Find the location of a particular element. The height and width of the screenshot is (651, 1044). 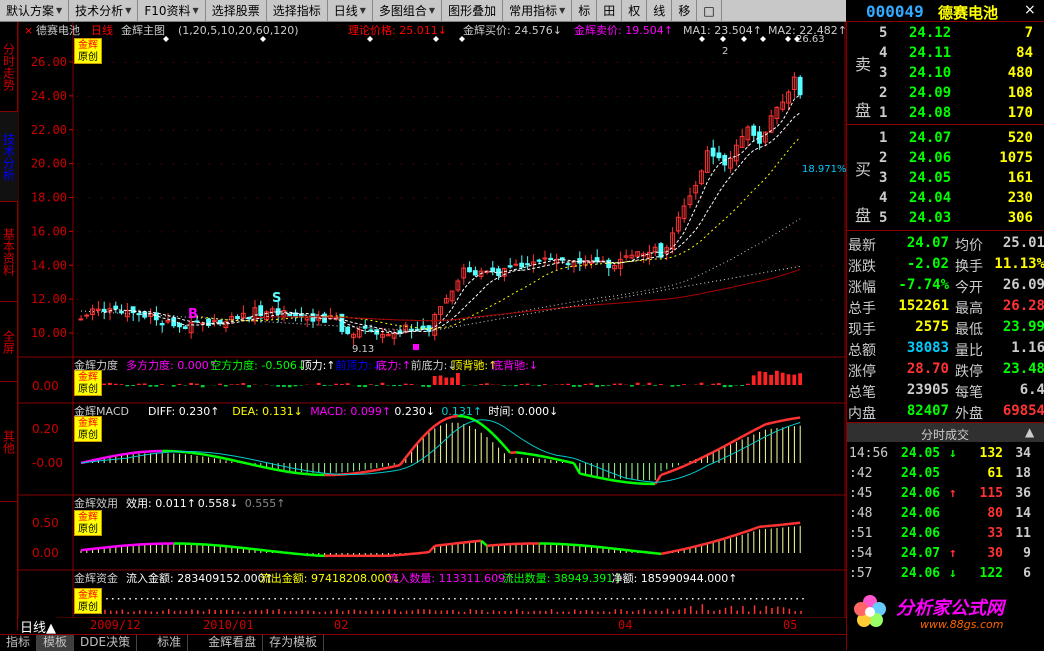

side-tab-1: 技术分析 is located at coordinates (9, 157).